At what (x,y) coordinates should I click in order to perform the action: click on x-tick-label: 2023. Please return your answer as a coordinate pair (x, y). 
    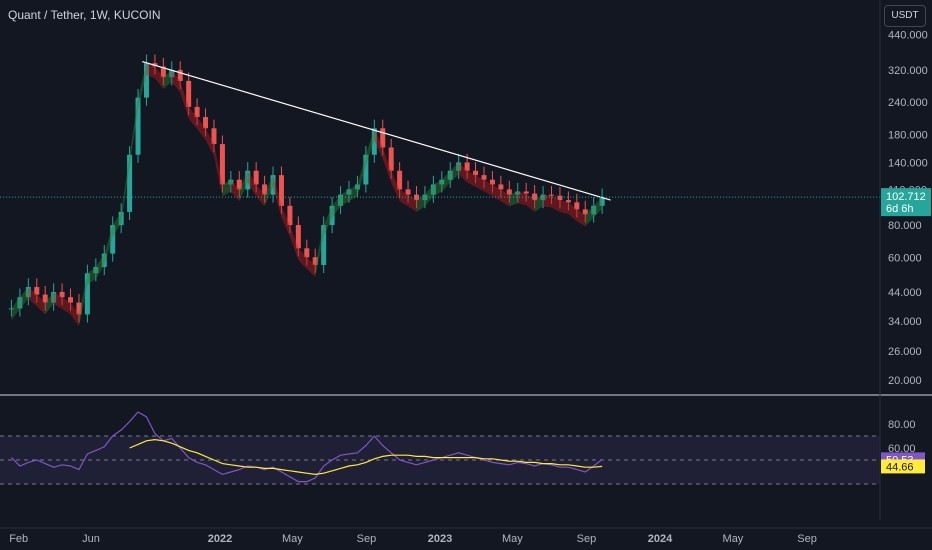
    Looking at the image, I should click on (440, 539).